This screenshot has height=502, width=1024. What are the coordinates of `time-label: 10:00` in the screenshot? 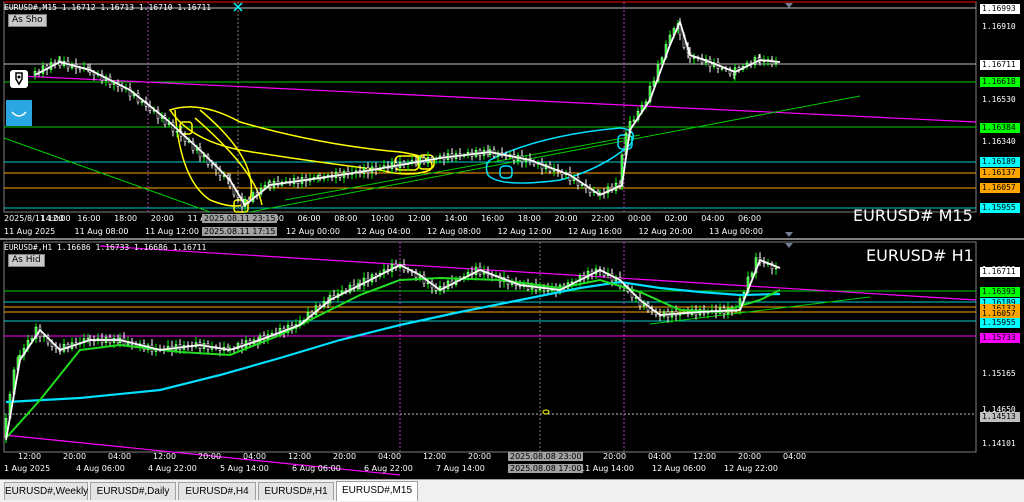 It's located at (383, 218).